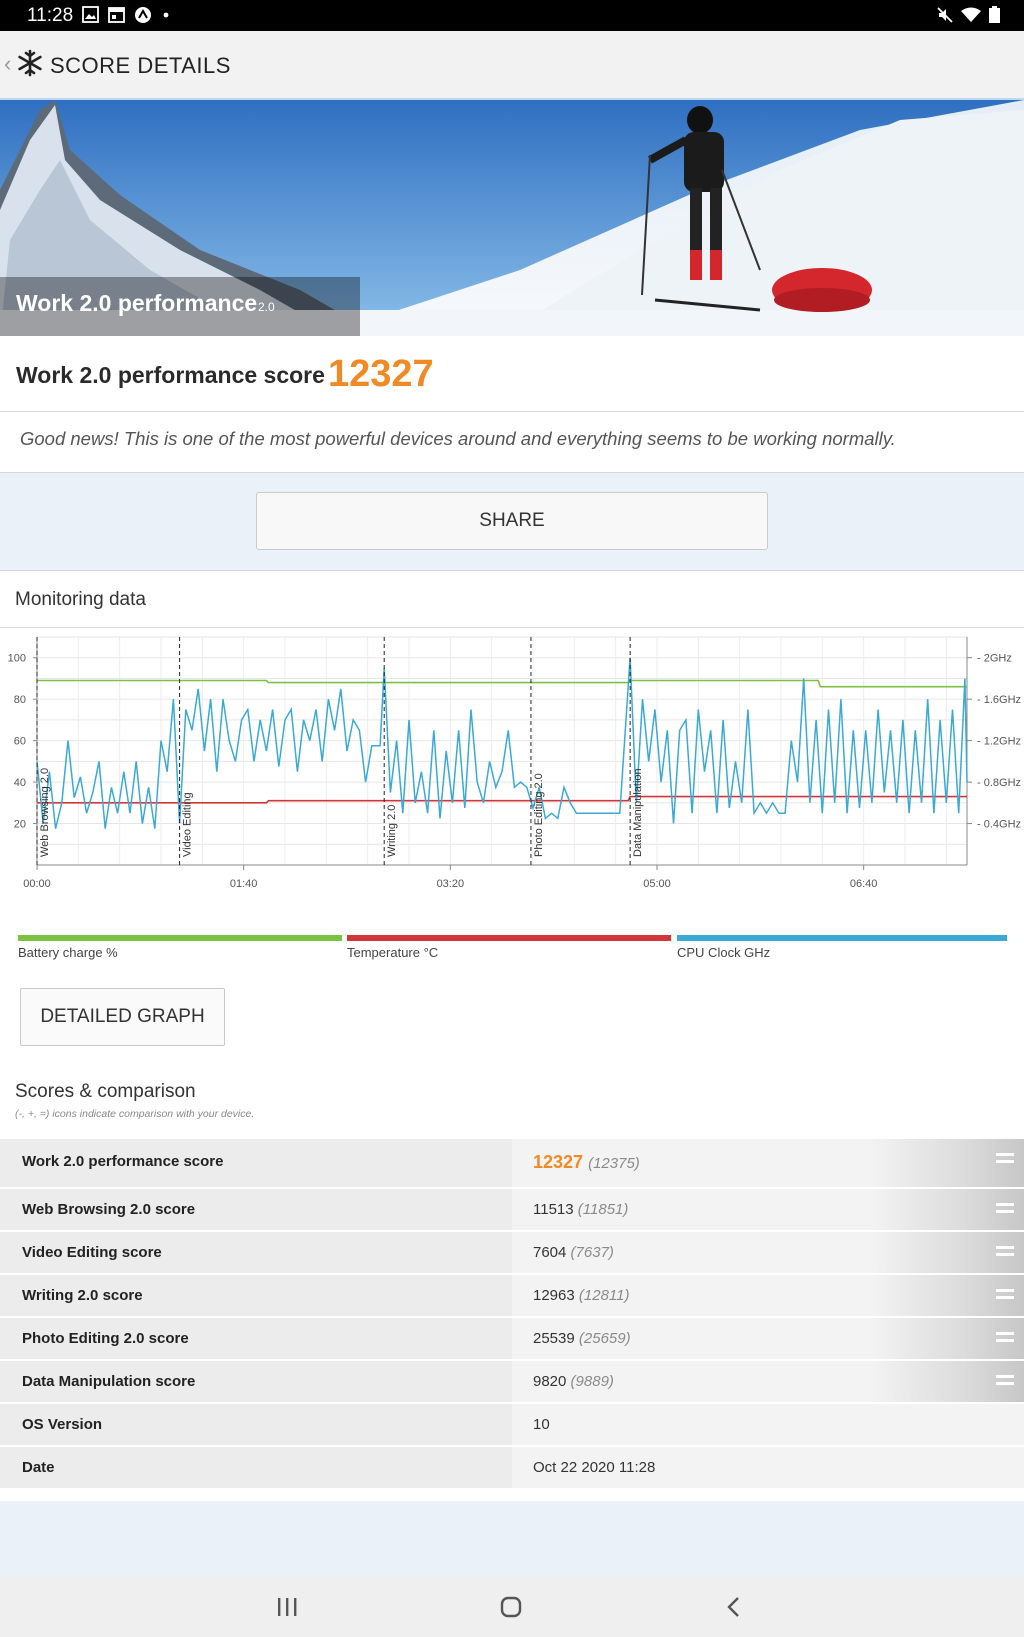  Describe the element at coordinates (592, 1381) in the screenshot. I see `row-compare: (9889)` at that location.